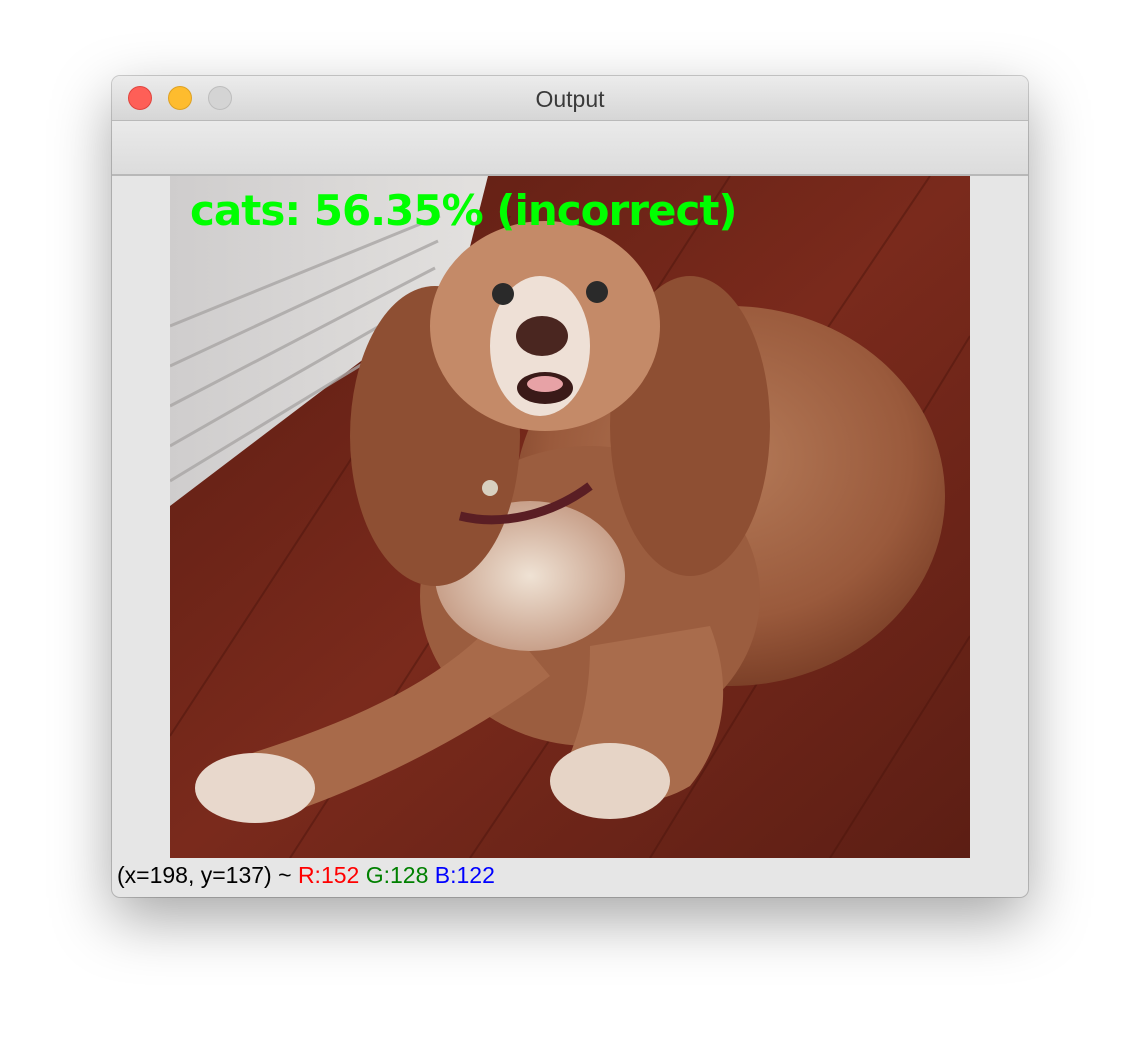 The width and height of the screenshot is (1140, 1046). I want to click on red-value: R:152, so click(328, 875).